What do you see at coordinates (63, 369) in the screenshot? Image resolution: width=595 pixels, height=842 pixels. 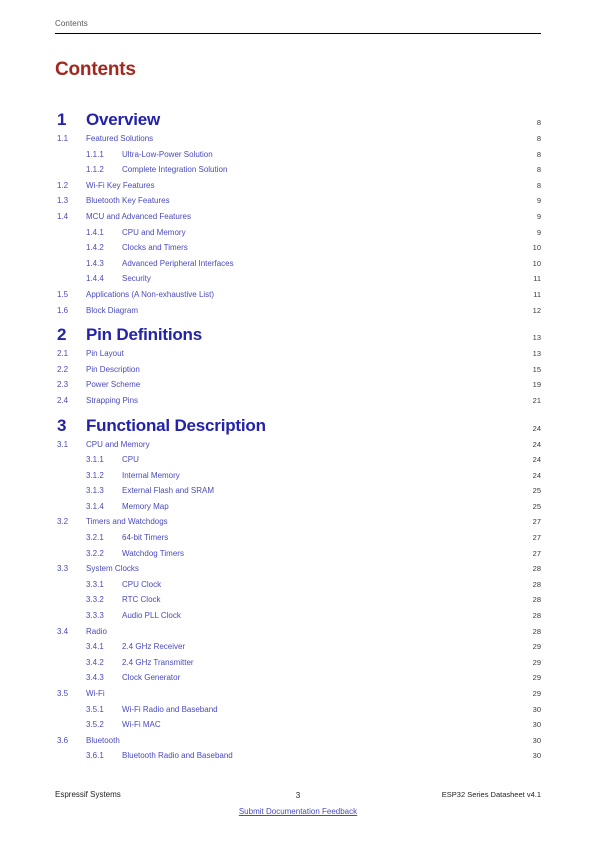 I see `toc-entry-number: 2.2` at bounding box center [63, 369].